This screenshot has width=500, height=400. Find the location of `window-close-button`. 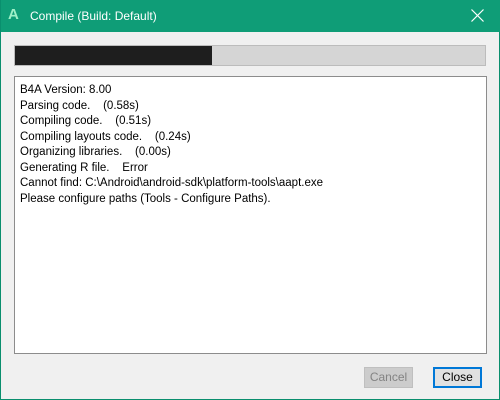

window-close-button is located at coordinates (477, 16).